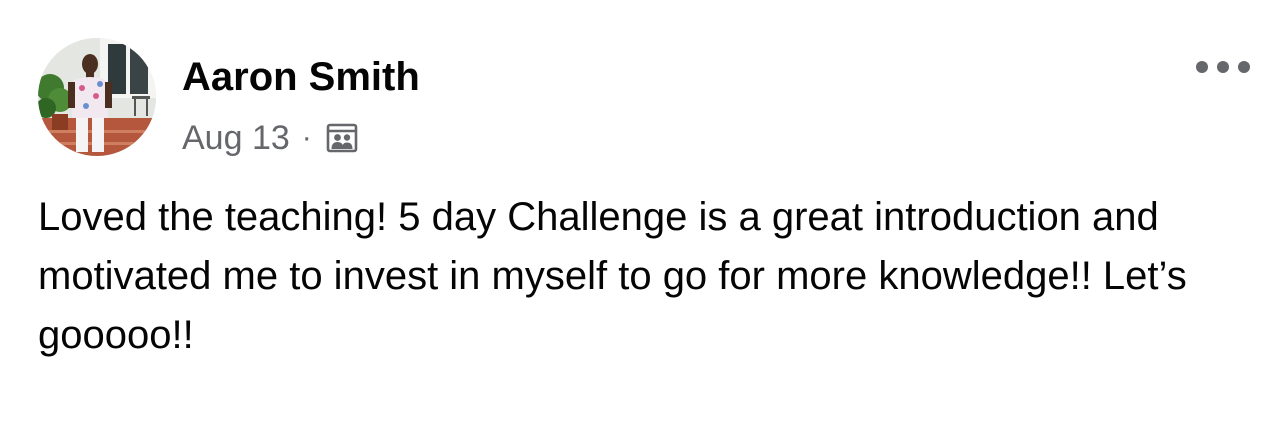 Image resolution: width=1284 pixels, height=435 pixels. Describe the element at coordinates (301, 77) in the screenshot. I see `author-name: Aaron Smith` at that location.